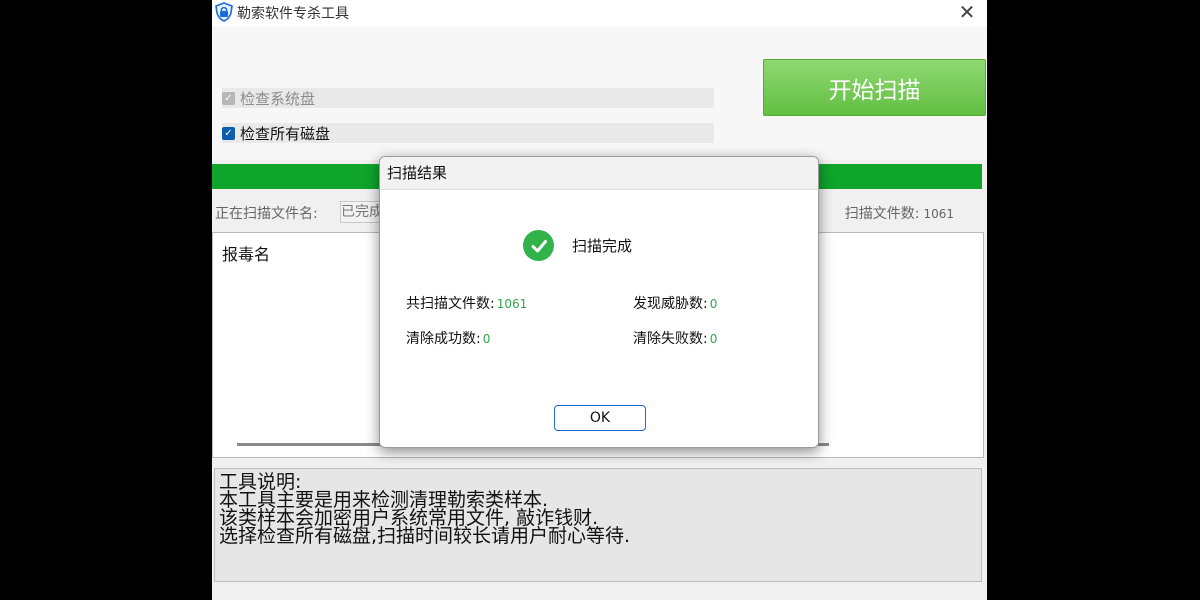 The width and height of the screenshot is (1200, 600). What do you see at coordinates (670, 339) in the screenshot?
I see `clean-failed-label: 清除失败数:` at bounding box center [670, 339].